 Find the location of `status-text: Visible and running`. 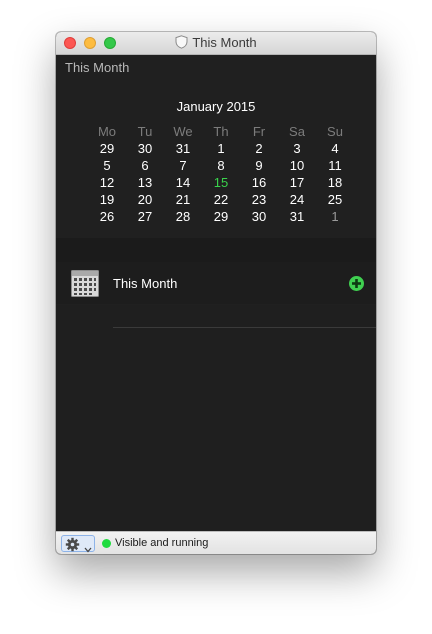

status-text: Visible and running is located at coordinates (162, 543).